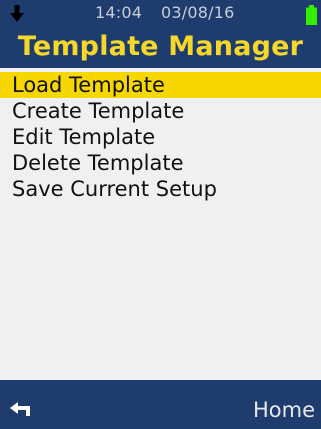 The image size is (321, 429). What do you see at coordinates (311, 15) in the screenshot?
I see `battery-icon` at bounding box center [311, 15].